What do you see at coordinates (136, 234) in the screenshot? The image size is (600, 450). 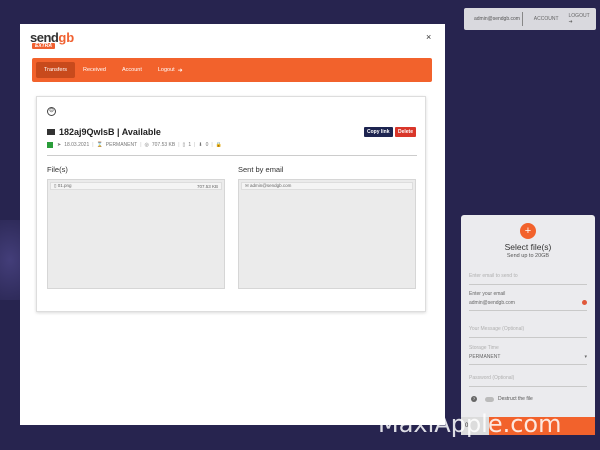 I see `files-panel: ▯ 01.png 707.53 KB` at bounding box center [136, 234].